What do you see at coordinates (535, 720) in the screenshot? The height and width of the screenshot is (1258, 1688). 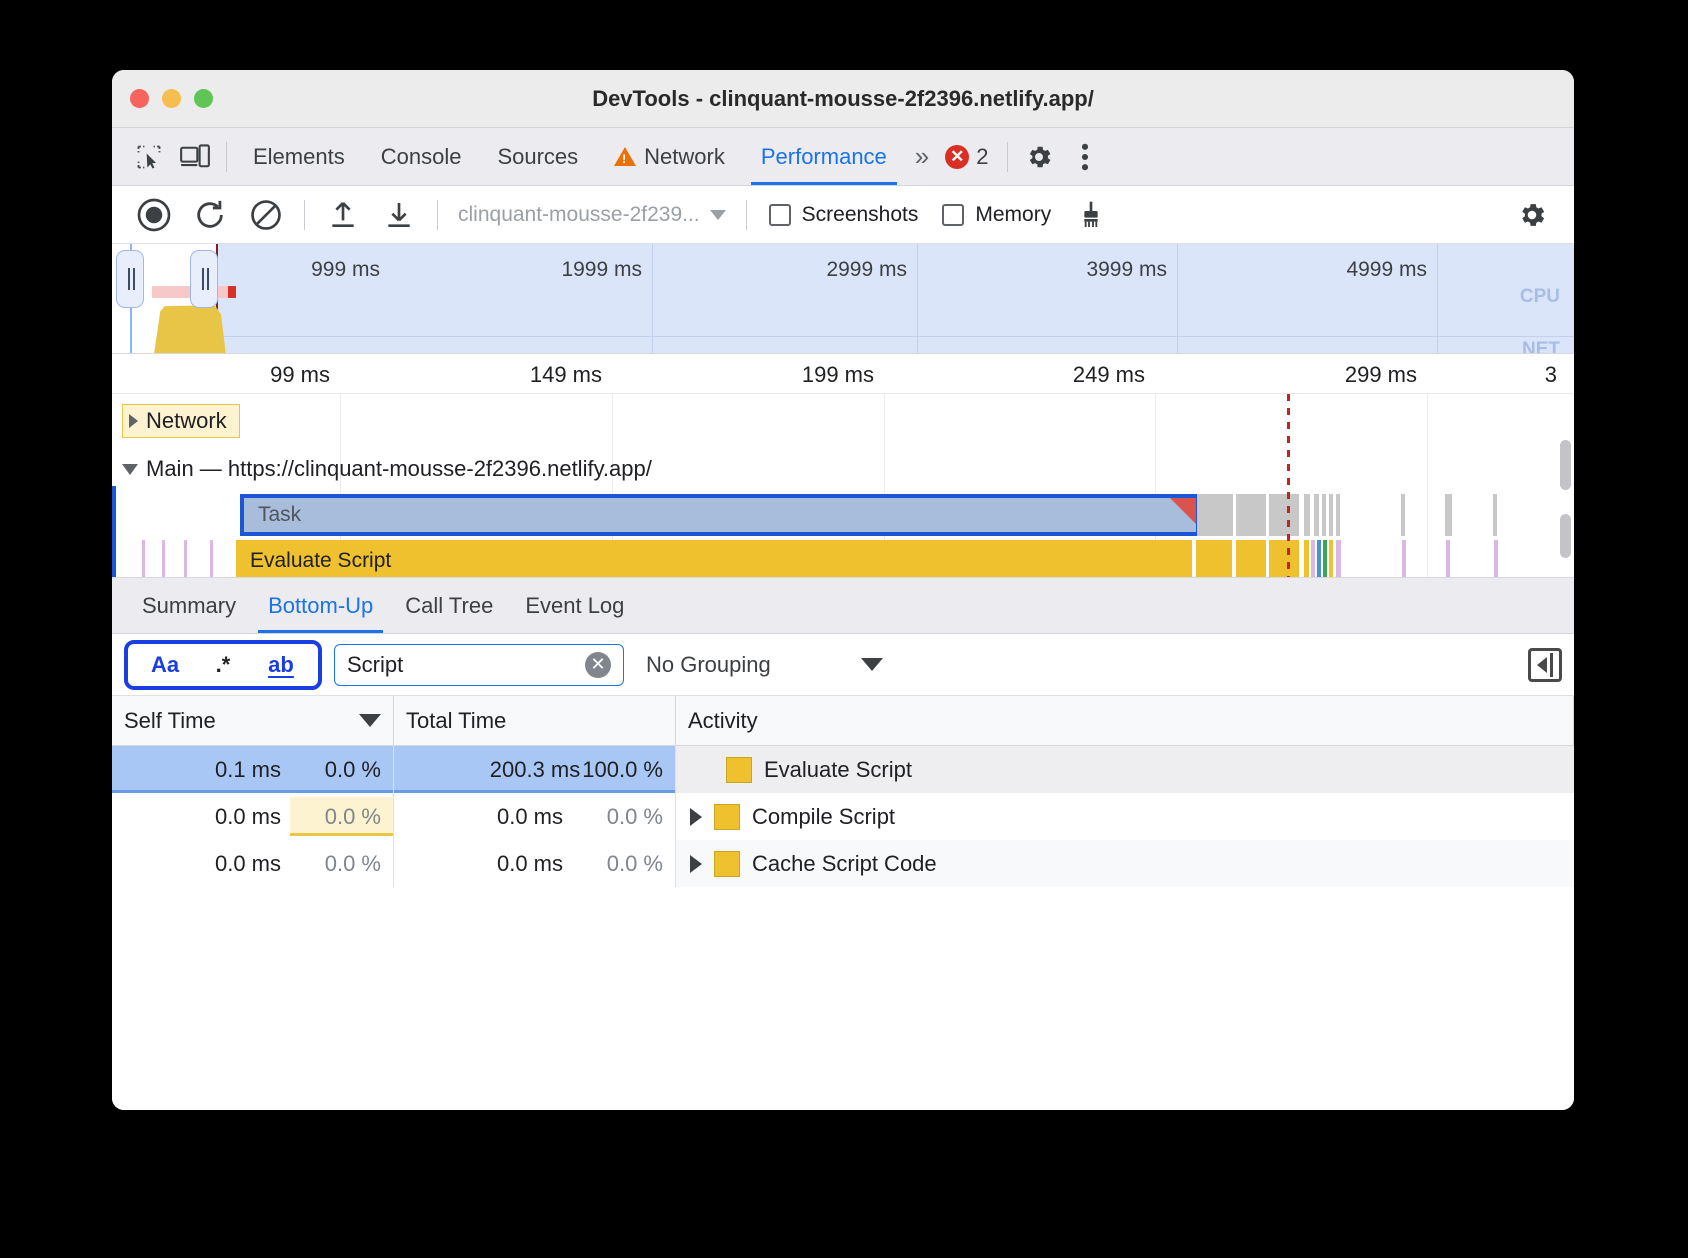 I see `column-header-total-time: Total Time` at bounding box center [535, 720].